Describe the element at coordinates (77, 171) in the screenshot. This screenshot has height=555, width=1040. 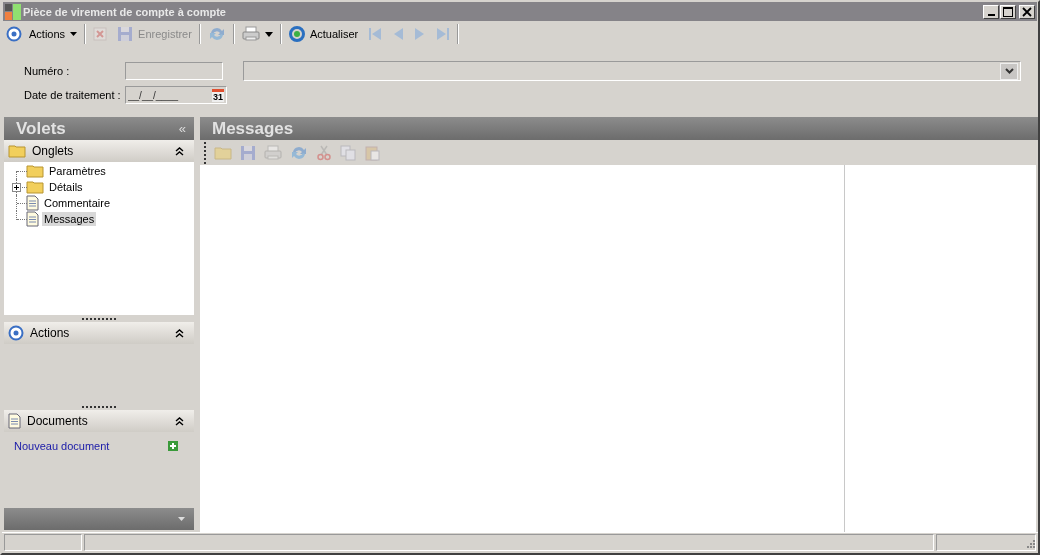
I see `tree-item: Paramètres` at that location.